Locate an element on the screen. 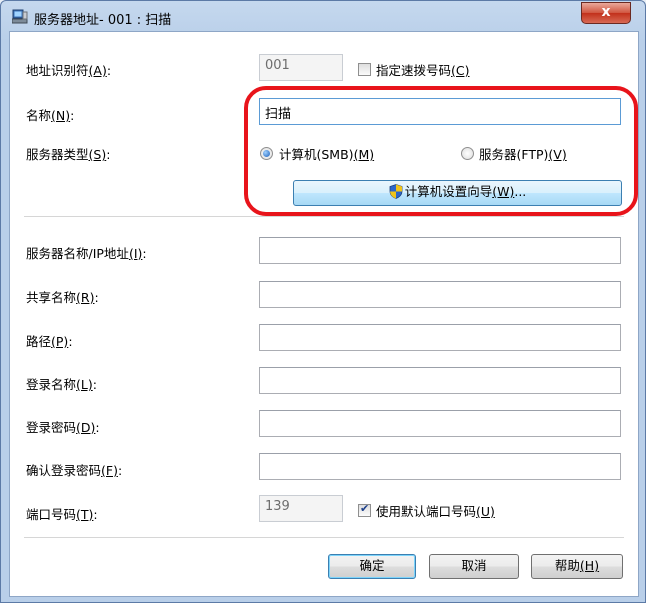  separator-bottom is located at coordinates (324, 537).